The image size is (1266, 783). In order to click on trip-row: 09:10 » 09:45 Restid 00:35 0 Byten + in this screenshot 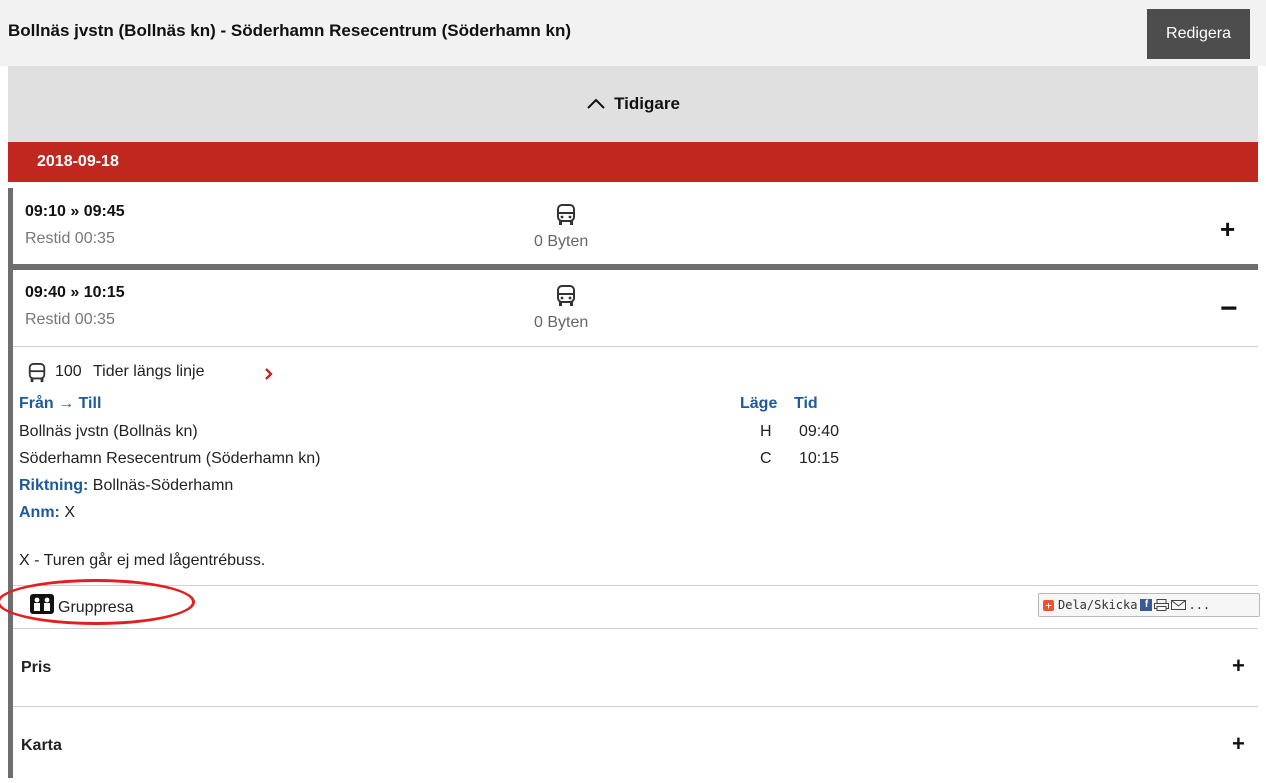, I will do `click(633, 226)`.